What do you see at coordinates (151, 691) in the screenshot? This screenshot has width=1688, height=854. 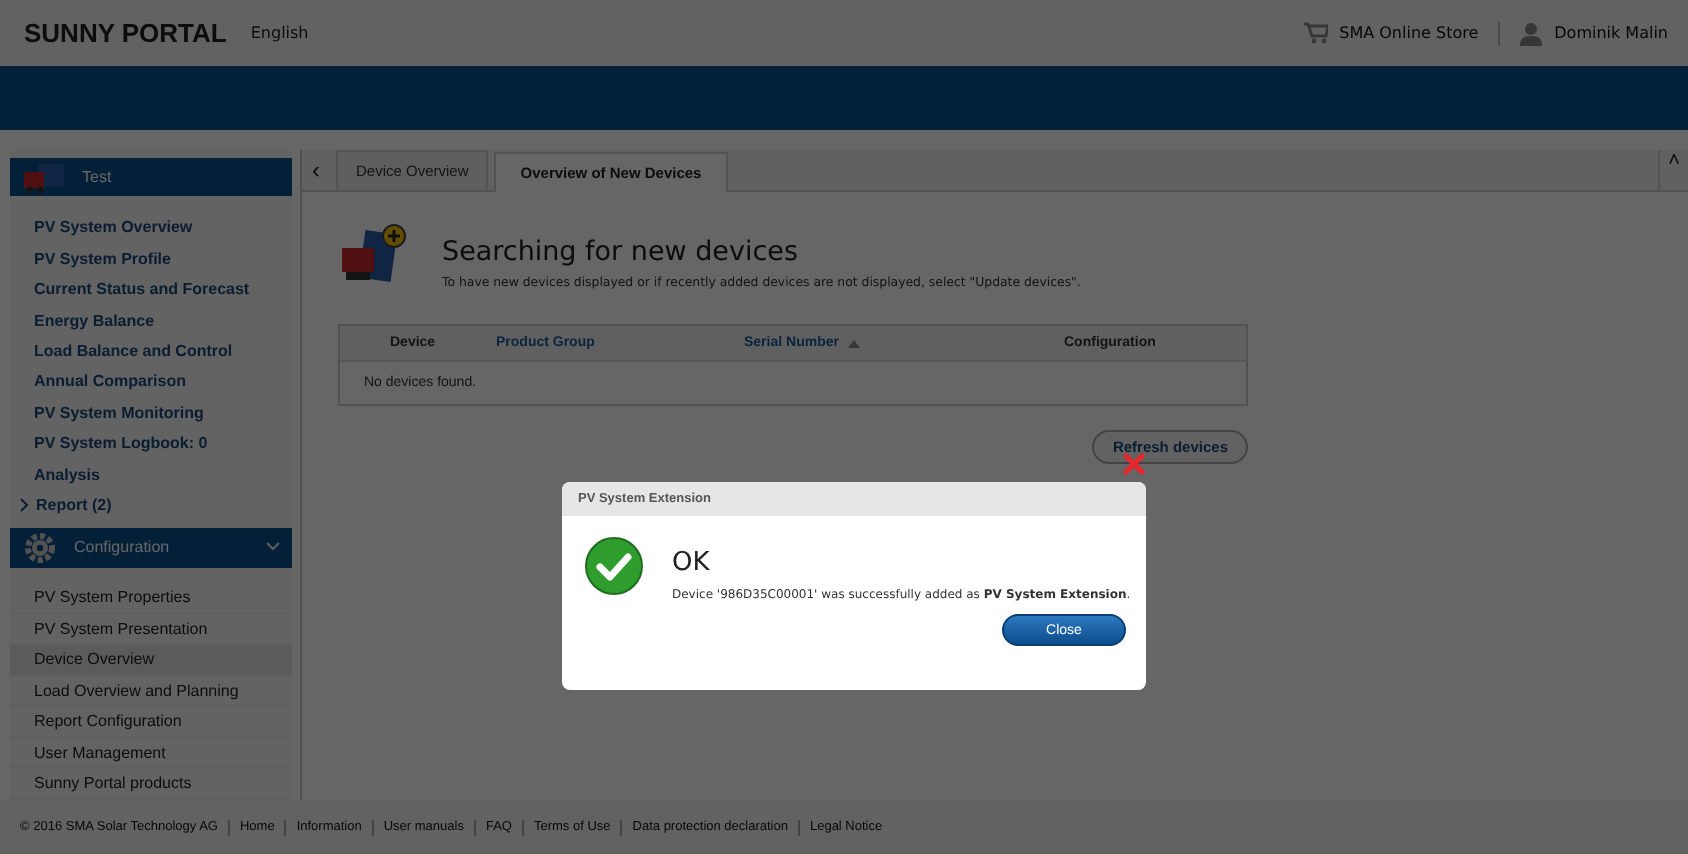 I see `sidebar-item: Load Overview and Planning` at bounding box center [151, 691].